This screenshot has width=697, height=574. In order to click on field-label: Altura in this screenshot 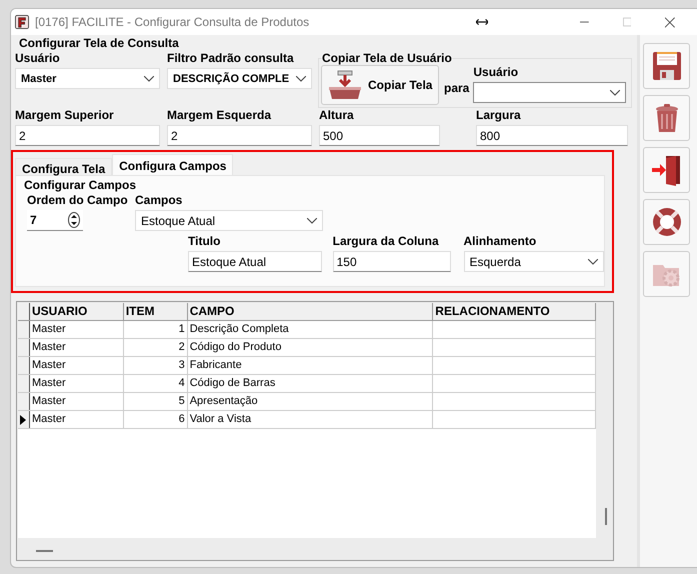, I will do `click(337, 115)`.